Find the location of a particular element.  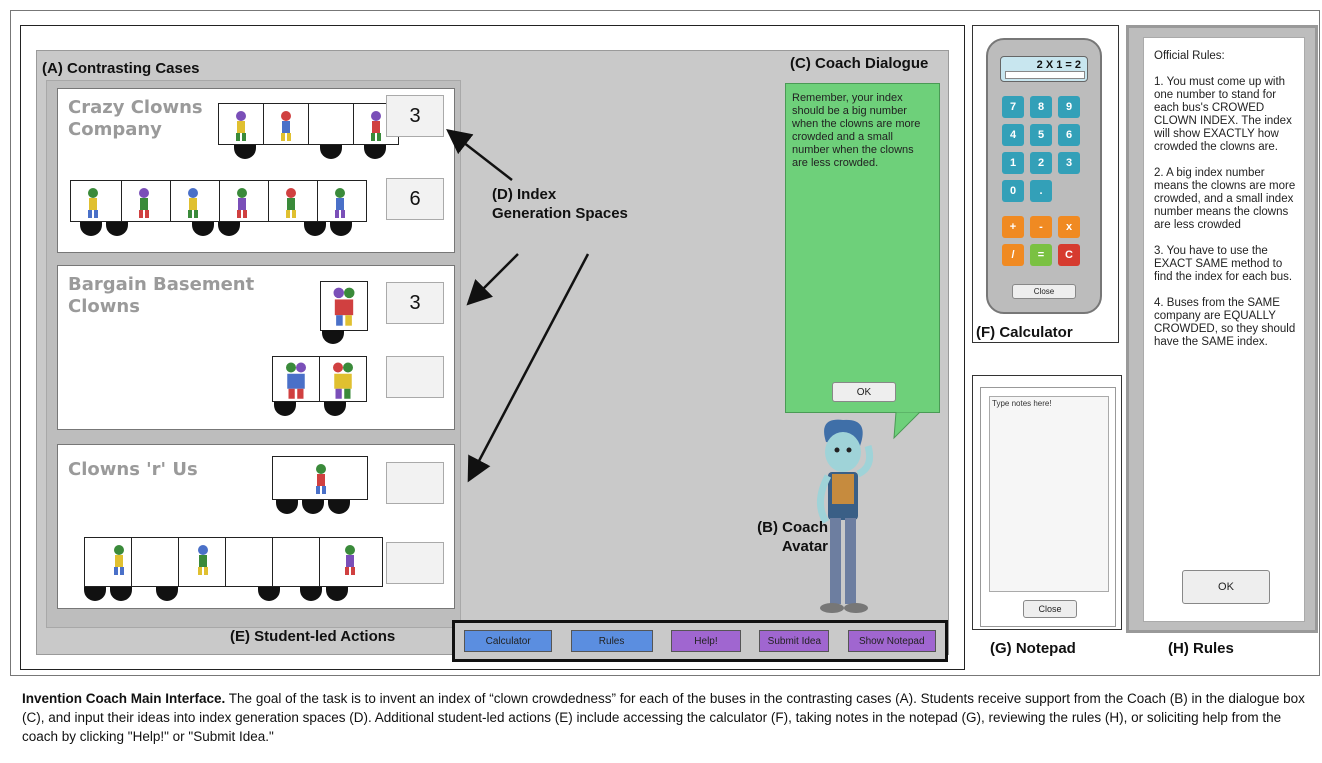

key-decimal: . is located at coordinates (1041, 191).